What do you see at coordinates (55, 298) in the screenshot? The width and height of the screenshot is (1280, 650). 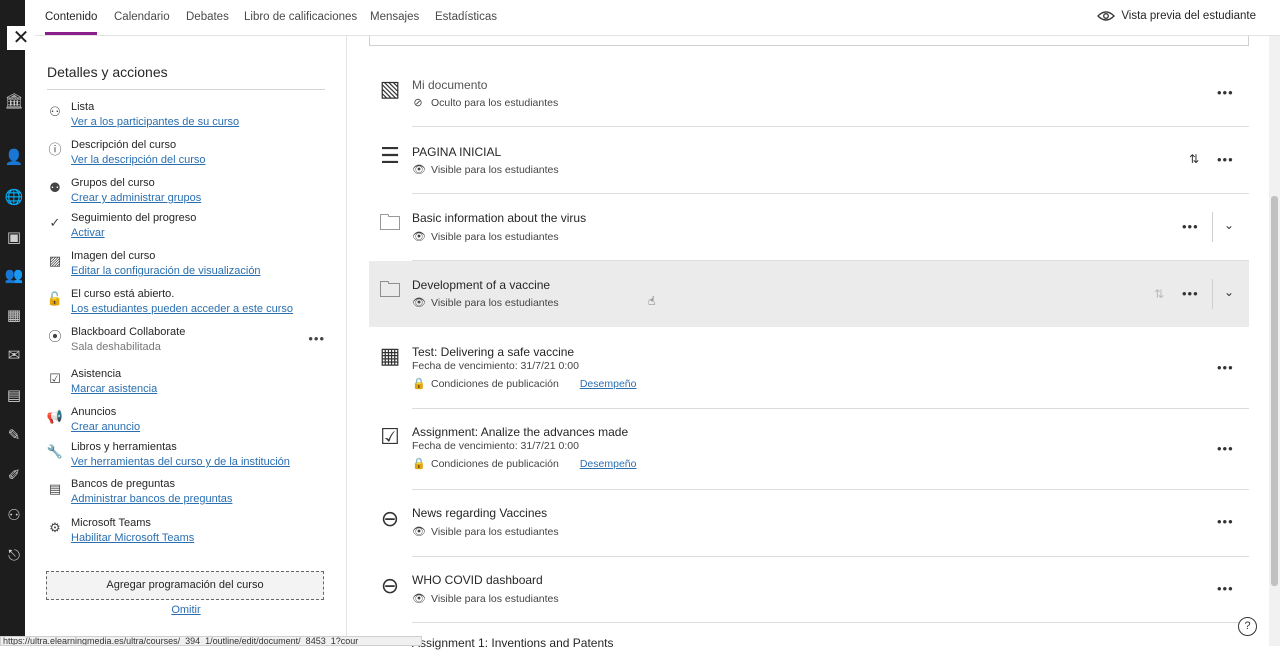 I see `unlock-icon: 🔓` at bounding box center [55, 298].